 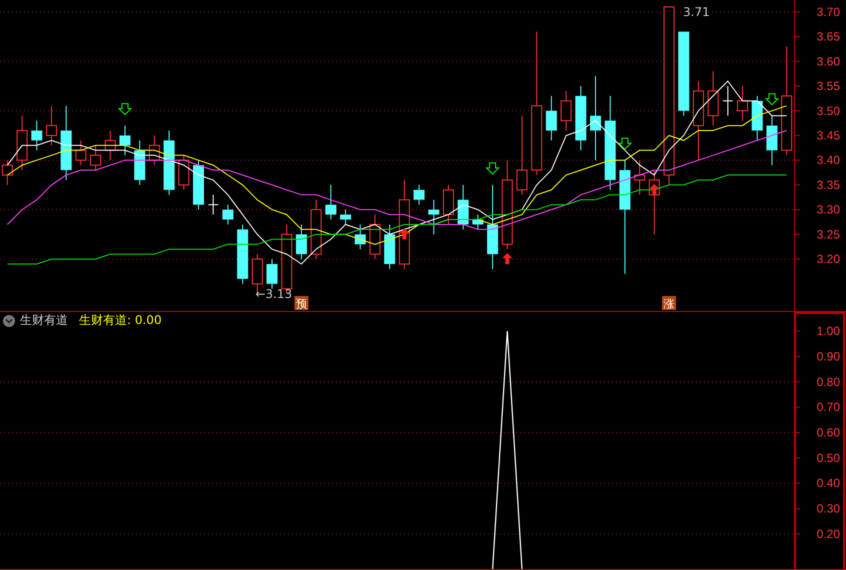 What do you see at coordinates (828, 11) in the screenshot?
I see `price-axis-label: 3.70` at bounding box center [828, 11].